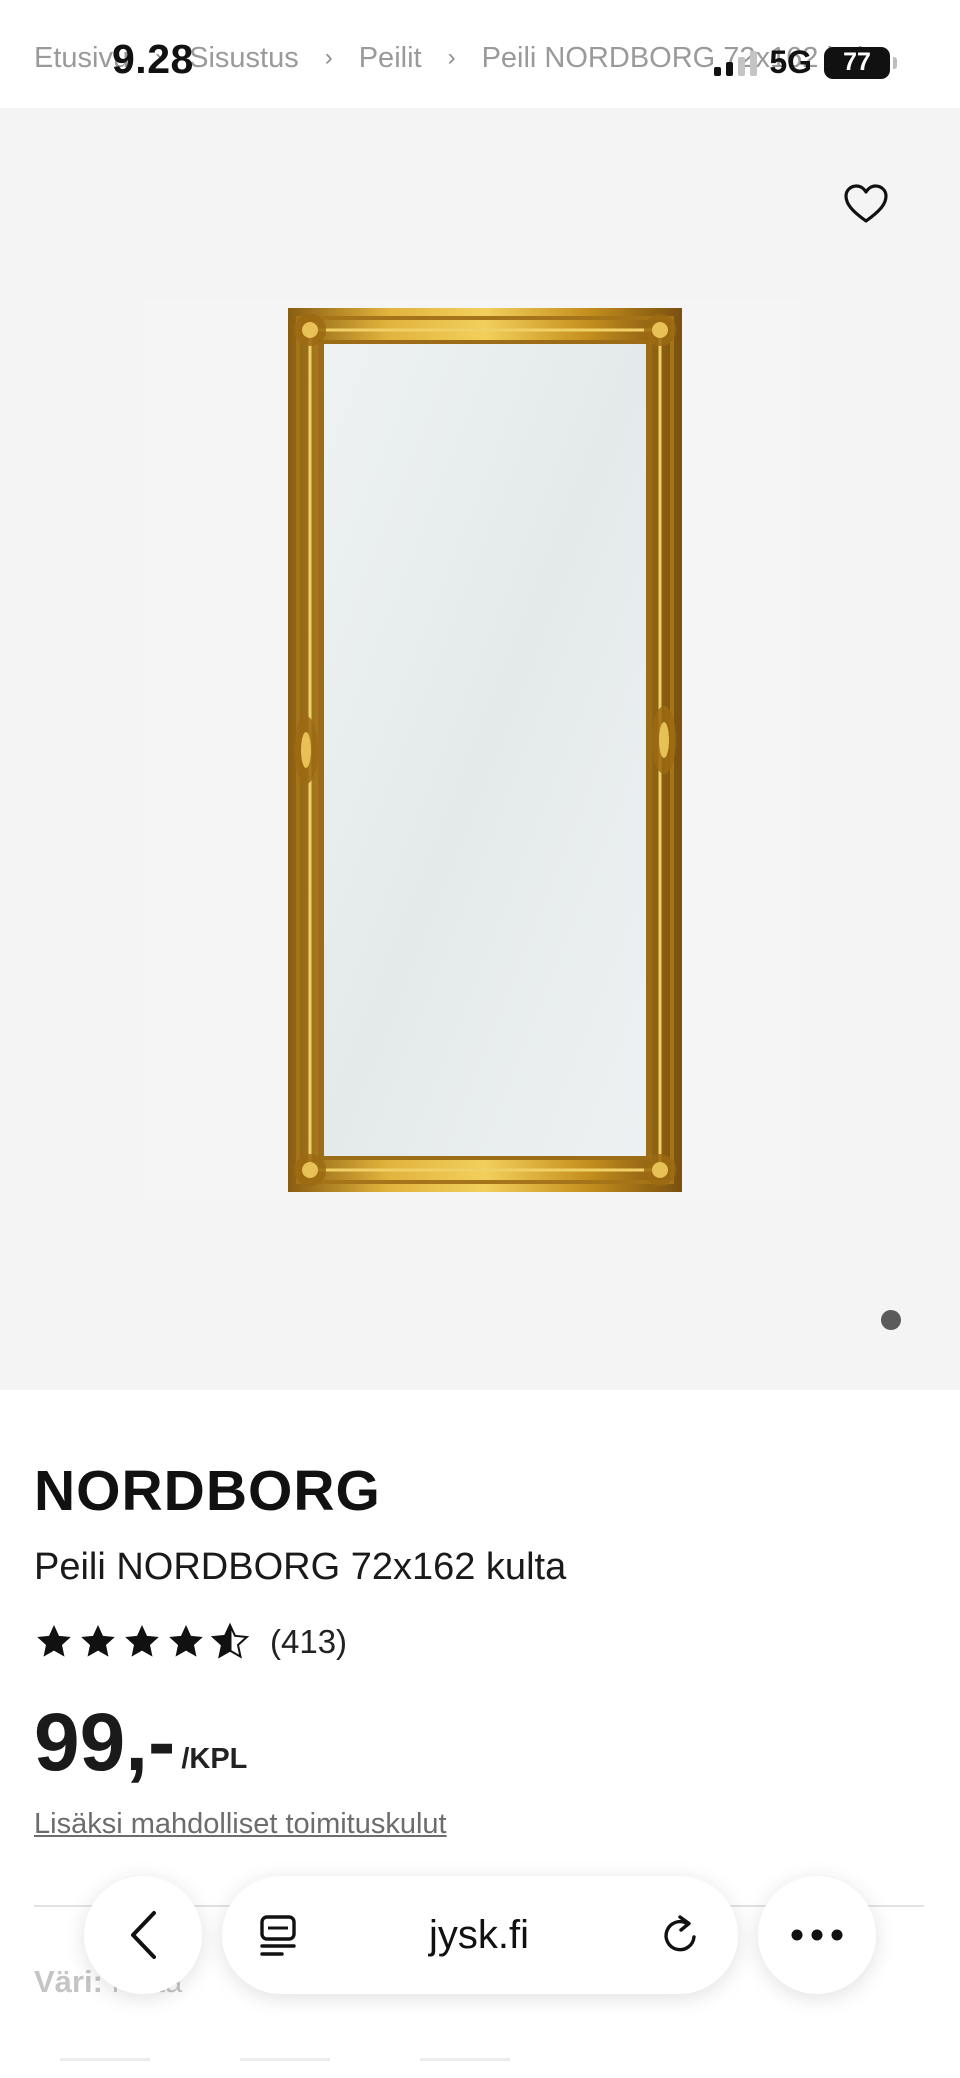 The image size is (960, 2078). I want to click on color-swatches, so click(285, 2068).